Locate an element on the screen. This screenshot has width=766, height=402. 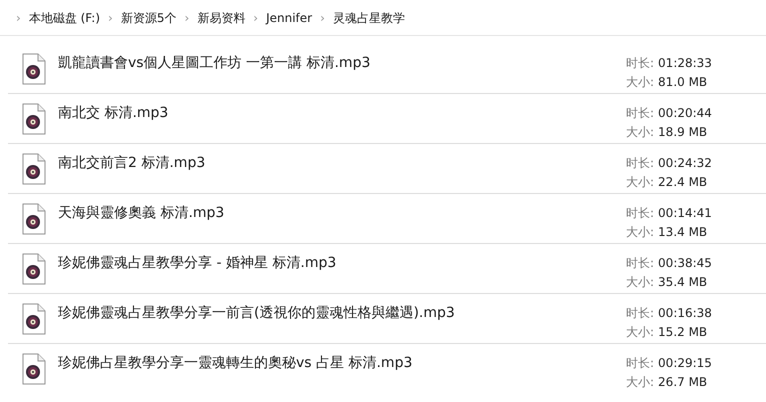
duration-value: 00:16:38 is located at coordinates (685, 313).